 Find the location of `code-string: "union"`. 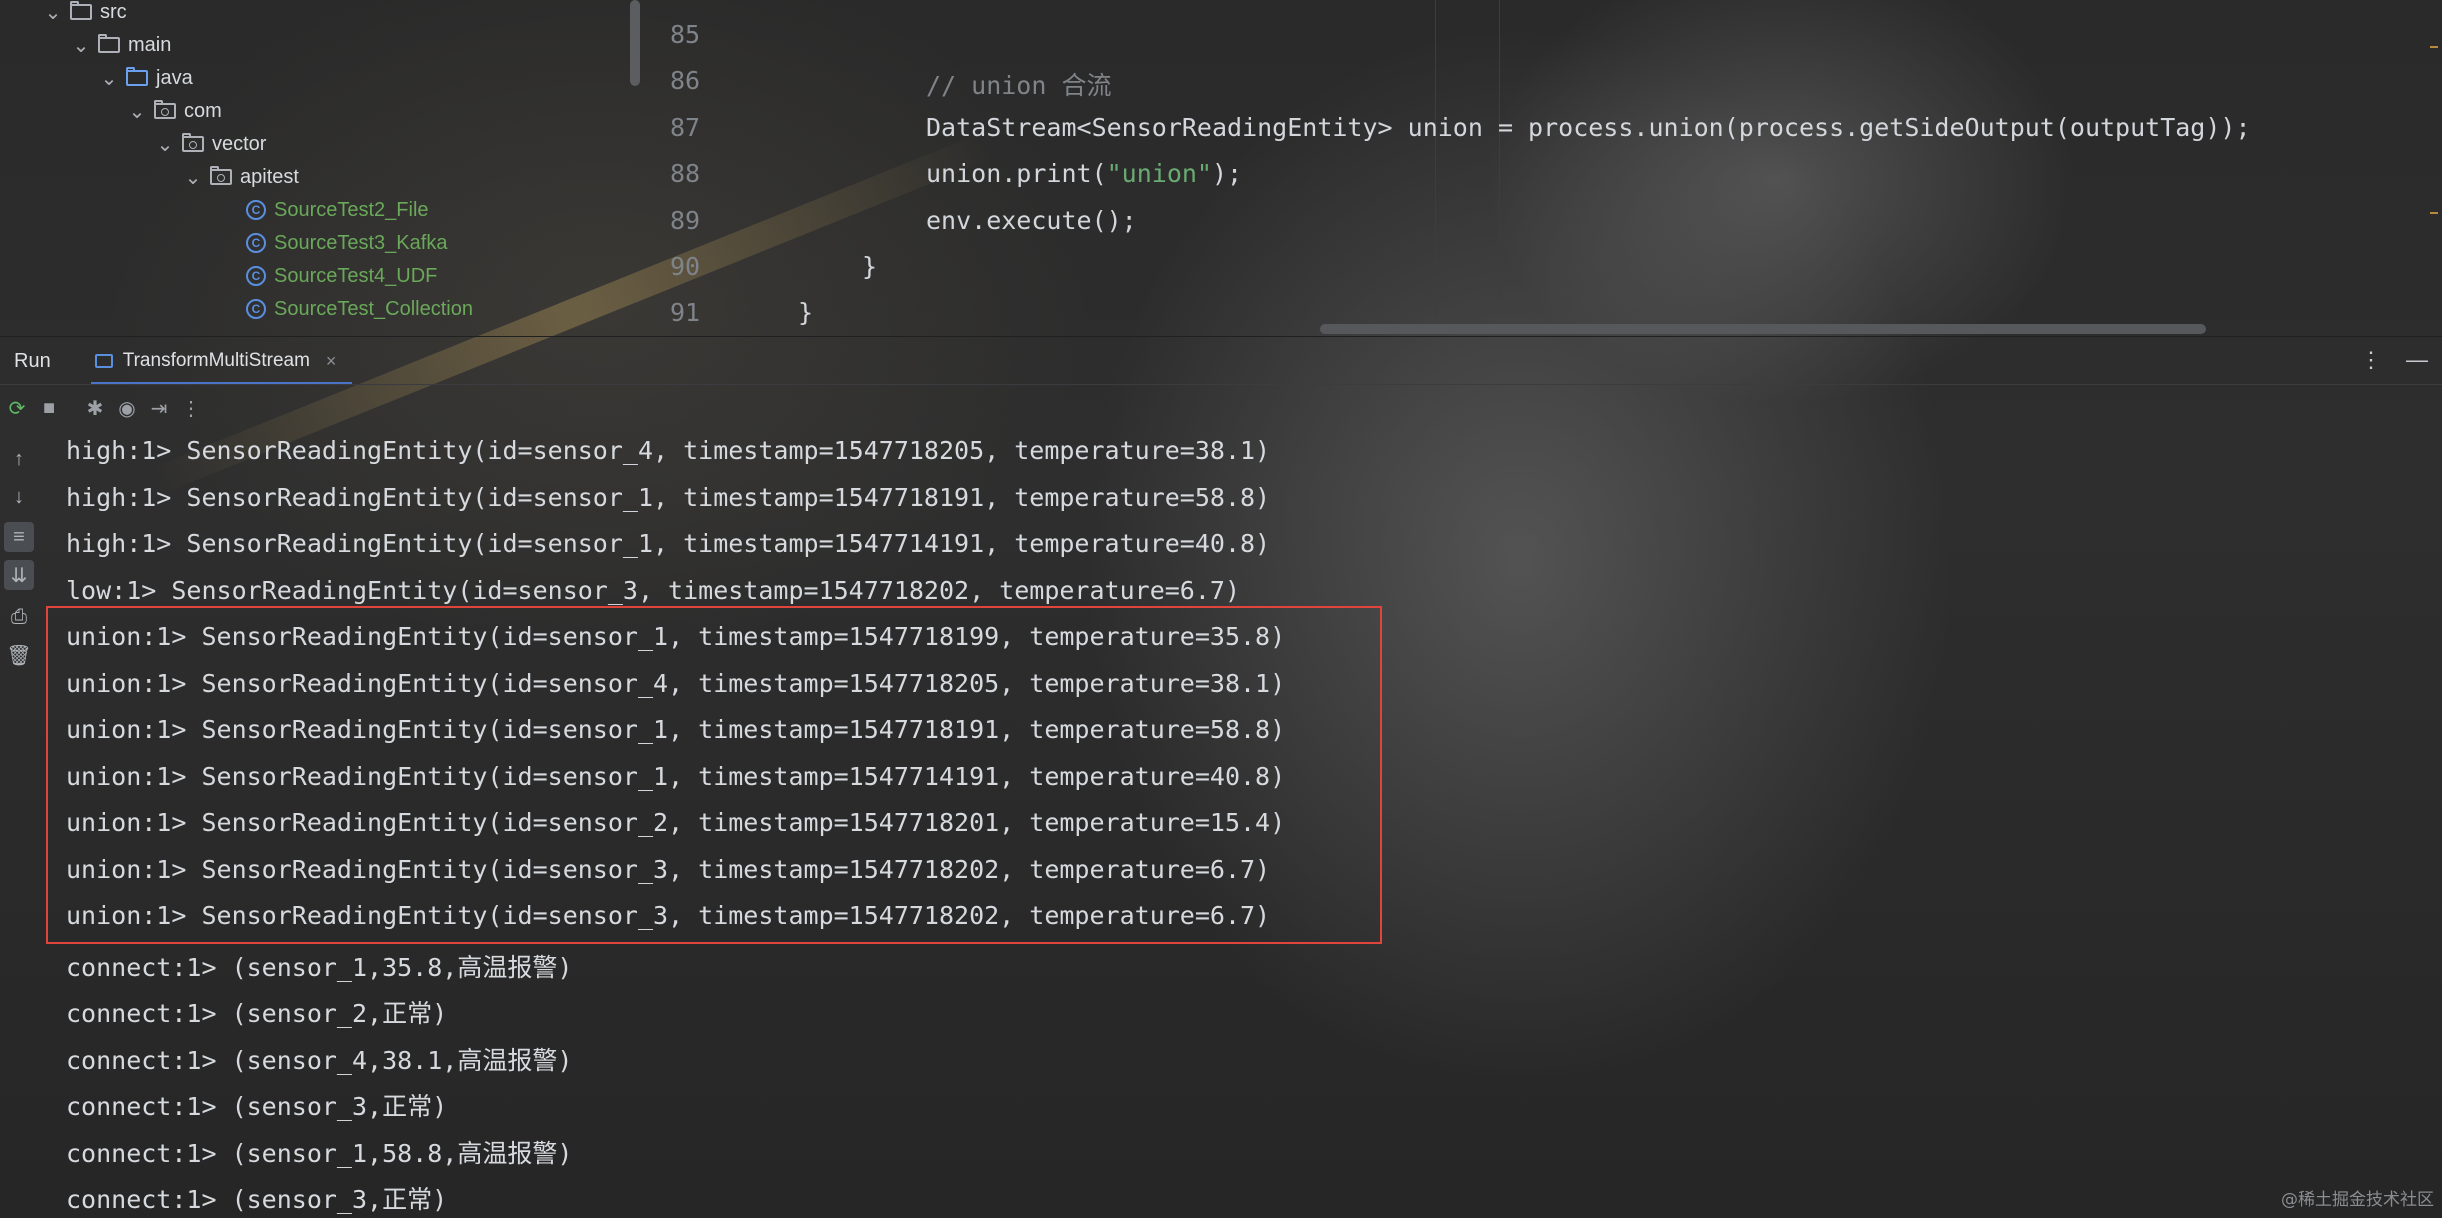

code-string: "union" is located at coordinates (1159, 173).